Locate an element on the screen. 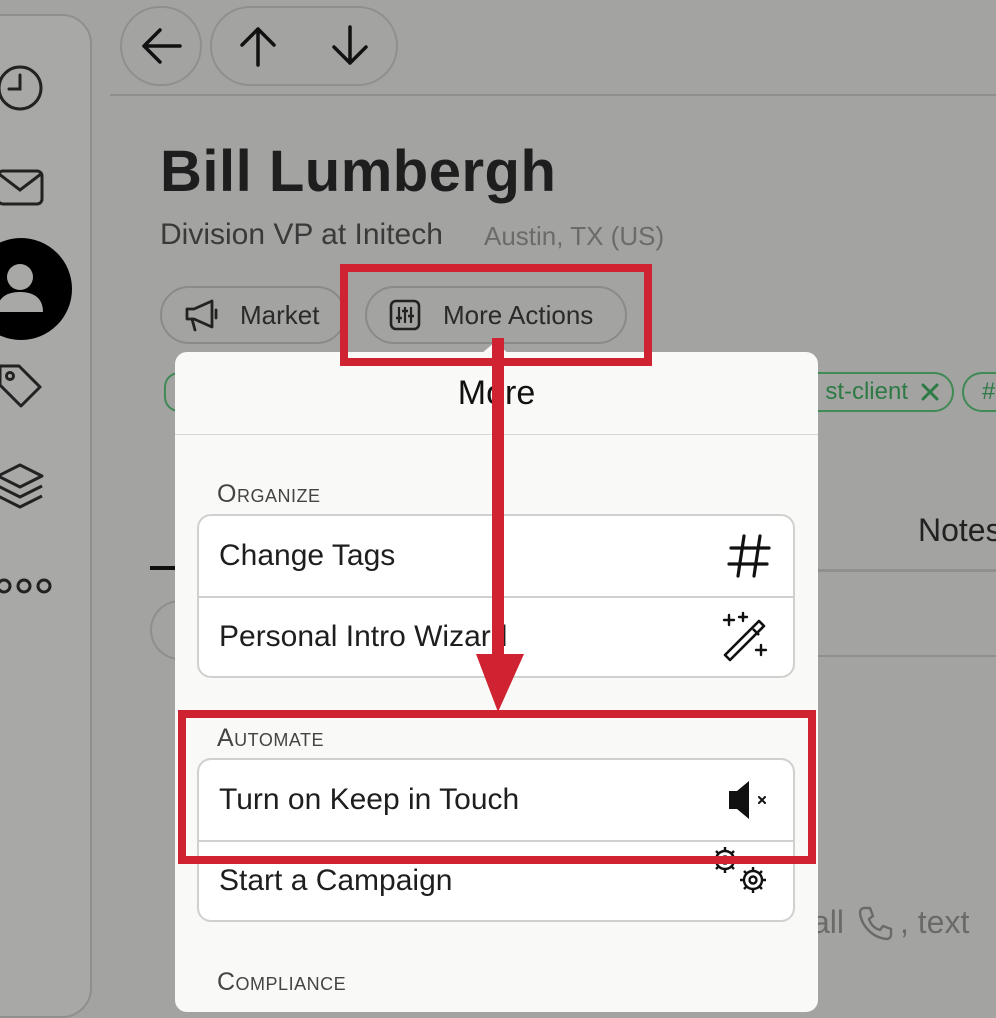 The width and height of the screenshot is (996, 1018). megaphone-icon is located at coordinates (202, 315).